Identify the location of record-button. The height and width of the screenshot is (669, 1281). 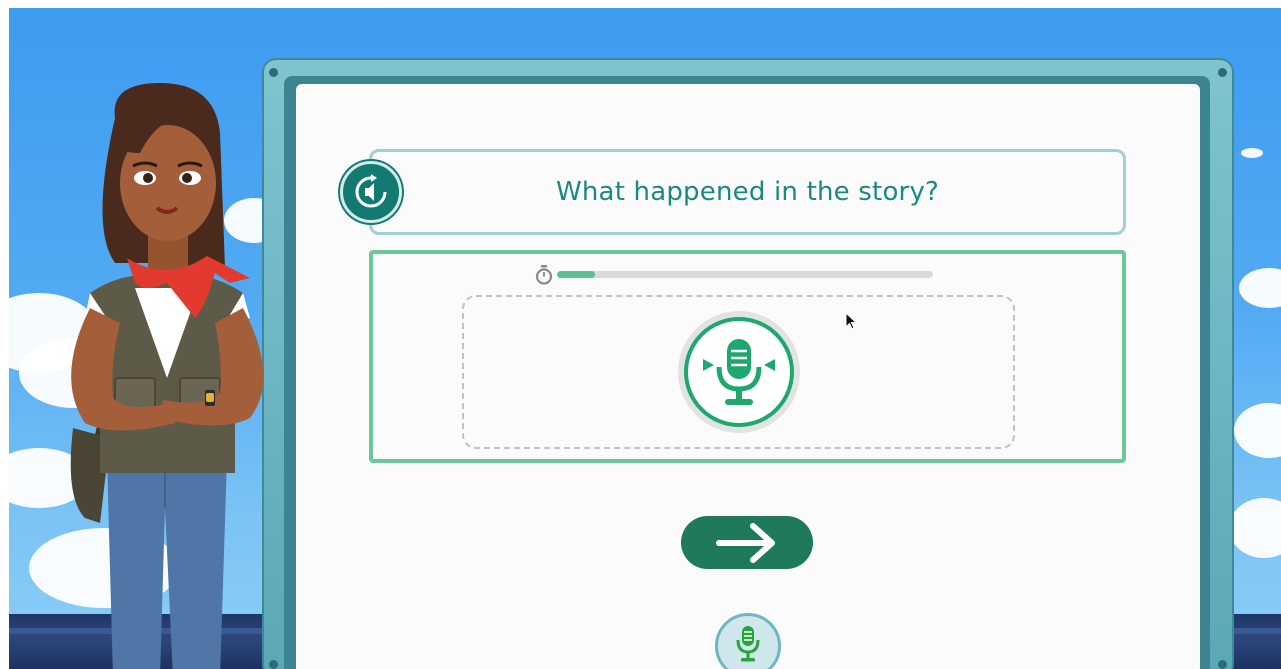
(739, 372).